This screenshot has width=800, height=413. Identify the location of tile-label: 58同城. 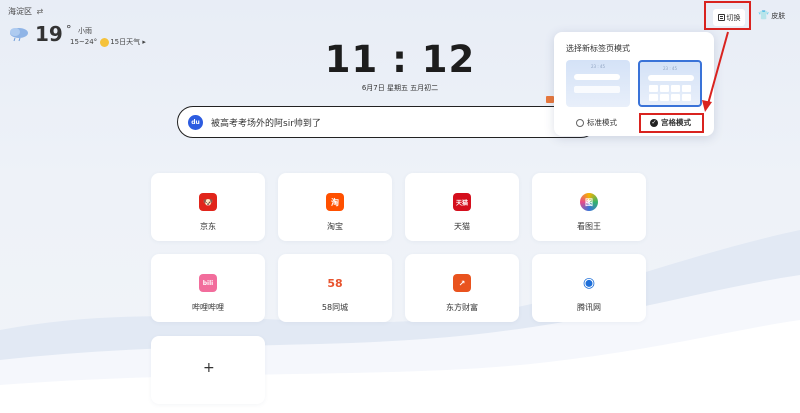
(335, 307).